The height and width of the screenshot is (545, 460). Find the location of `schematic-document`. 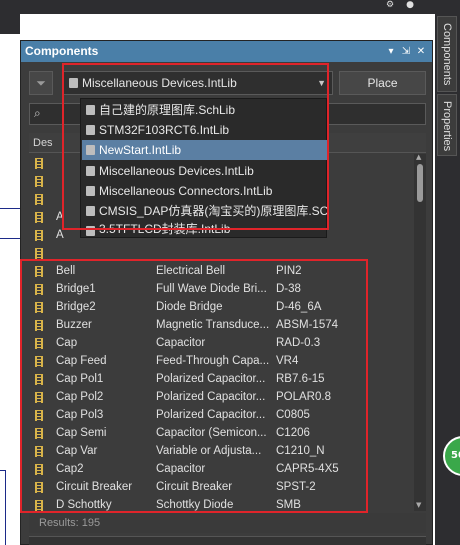

schematic-document is located at coordinates (10, 289).